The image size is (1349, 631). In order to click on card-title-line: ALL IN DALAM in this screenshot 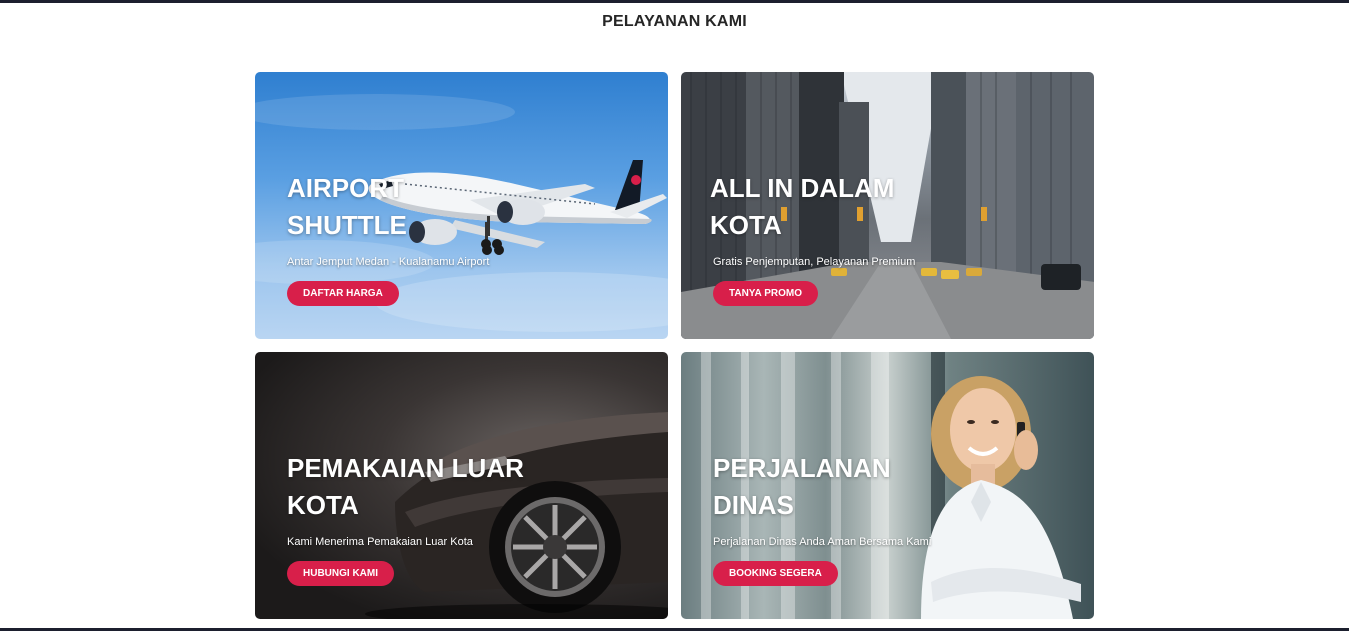, I will do `click(802, 188)`.